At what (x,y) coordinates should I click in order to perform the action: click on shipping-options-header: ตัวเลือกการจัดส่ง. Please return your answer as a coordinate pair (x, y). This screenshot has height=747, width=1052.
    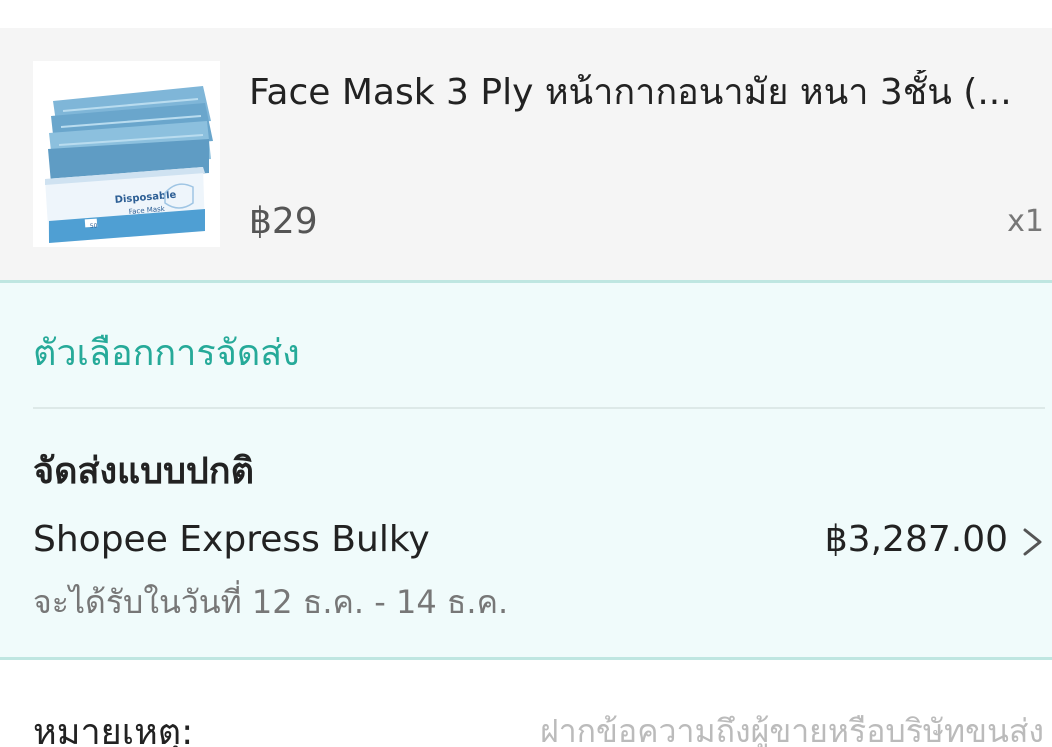
    Looking at the image, I should click on (166, 353).